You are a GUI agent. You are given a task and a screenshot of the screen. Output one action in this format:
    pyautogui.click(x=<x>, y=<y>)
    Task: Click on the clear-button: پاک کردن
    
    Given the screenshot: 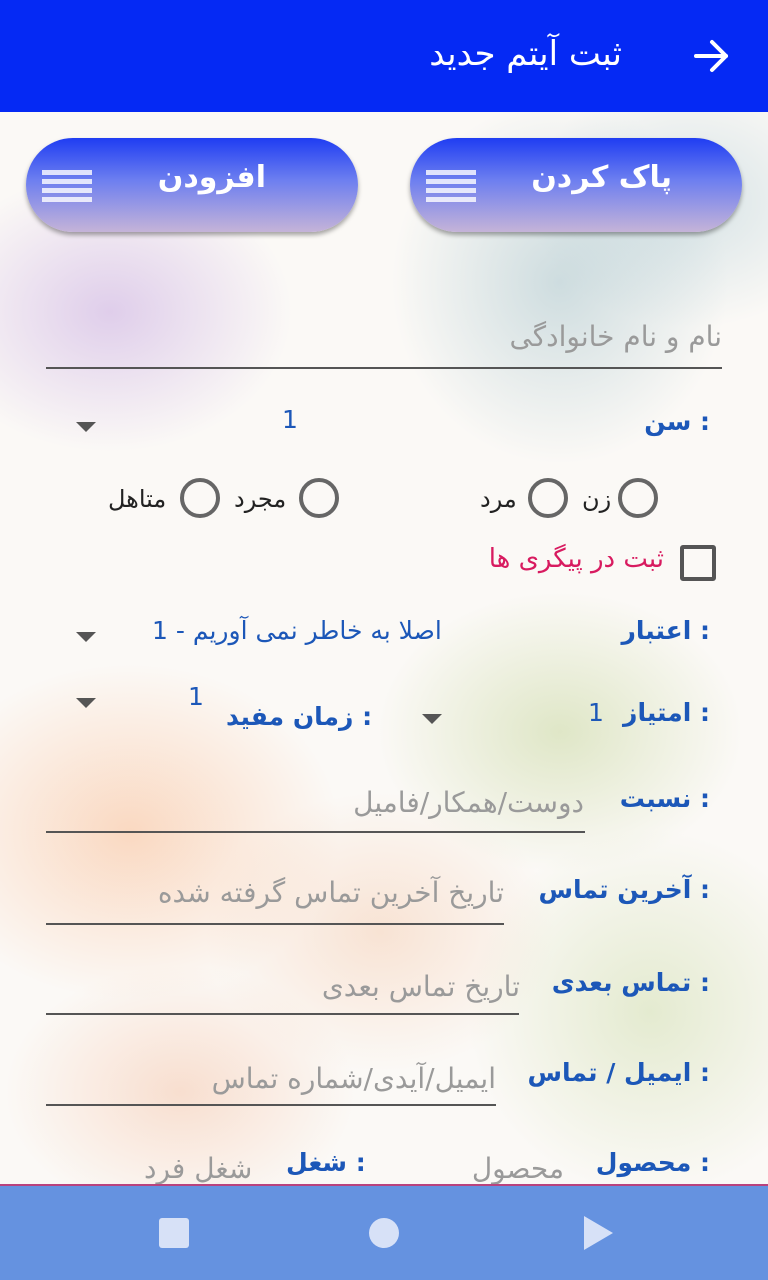 What is the action you would take?
    pyautogui.click(x=576, y=185)
    